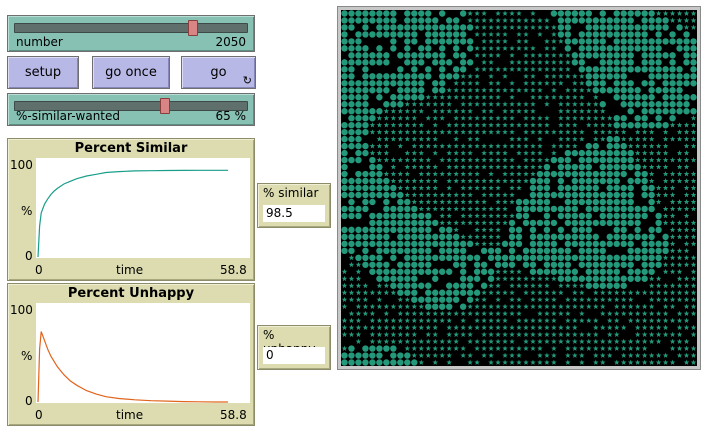 The height and width of the screenshot is (432, 708). I want to click on similar-wanted-slider: %-similar-wanted 65 %, so click(131, 109).